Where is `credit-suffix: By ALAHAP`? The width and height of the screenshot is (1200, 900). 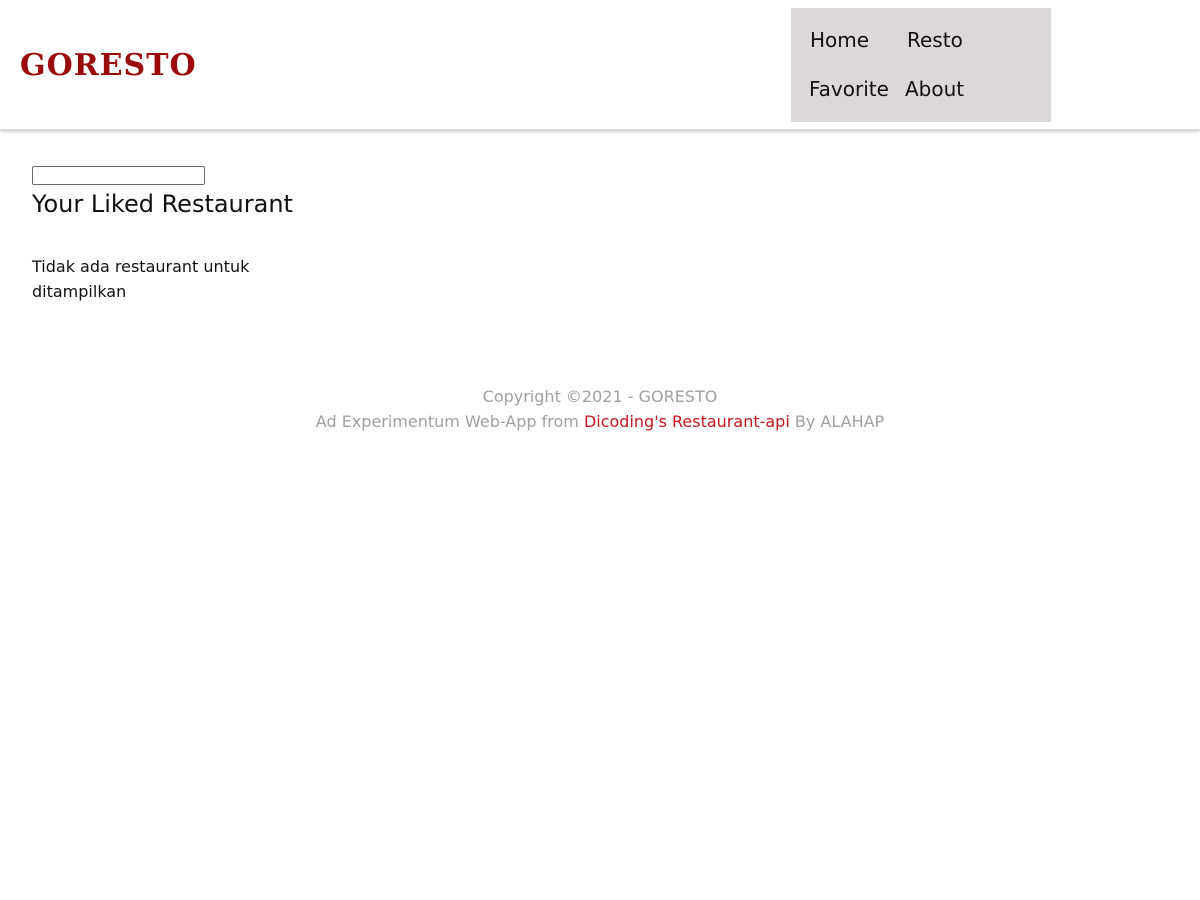
credit-suffix: By ALAHAP is located at coordinates (839, 421).